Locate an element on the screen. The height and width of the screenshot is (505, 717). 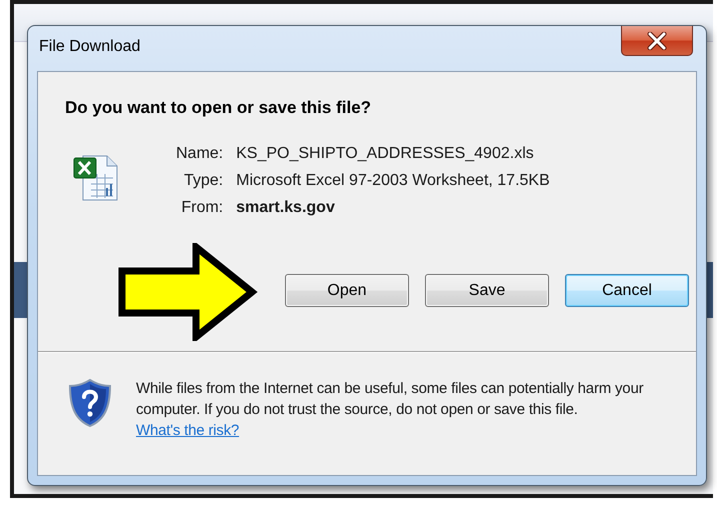
close-icon is located at coordinates (657, 41).